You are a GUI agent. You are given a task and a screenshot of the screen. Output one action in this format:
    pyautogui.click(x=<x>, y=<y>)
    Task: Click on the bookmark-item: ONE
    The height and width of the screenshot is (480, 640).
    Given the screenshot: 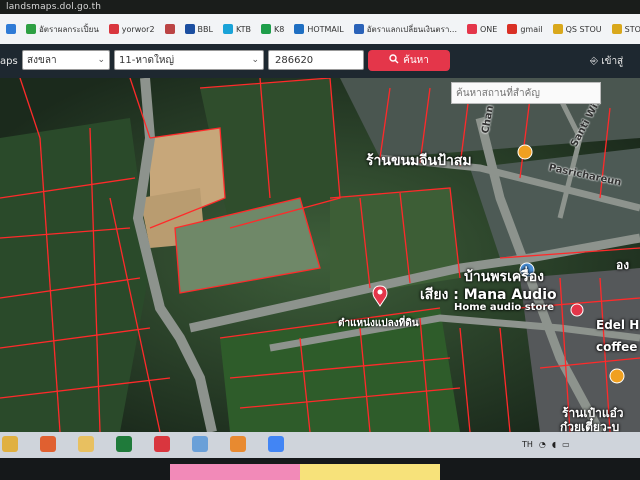 What is the action you would take?
    pyautogui.click(x=482, y=29)
    